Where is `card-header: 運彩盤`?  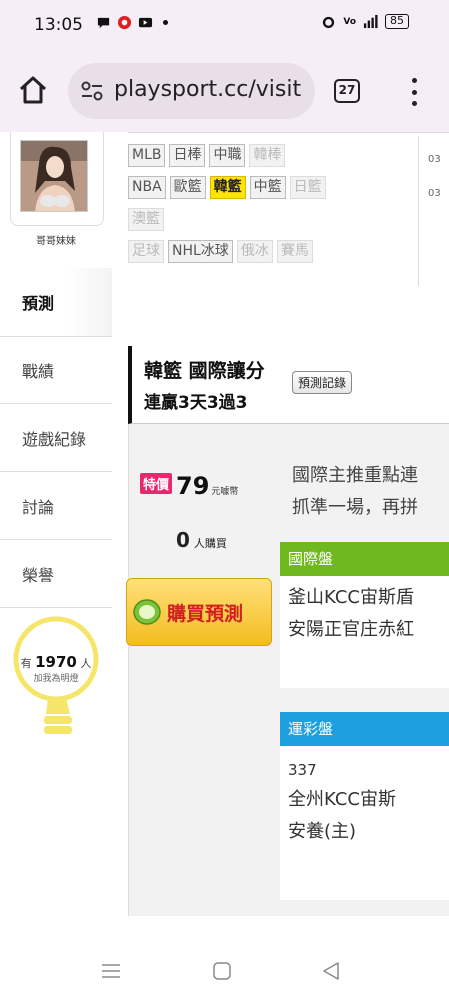
card-header: 運彩盤 is located at coordinates (364, 729).